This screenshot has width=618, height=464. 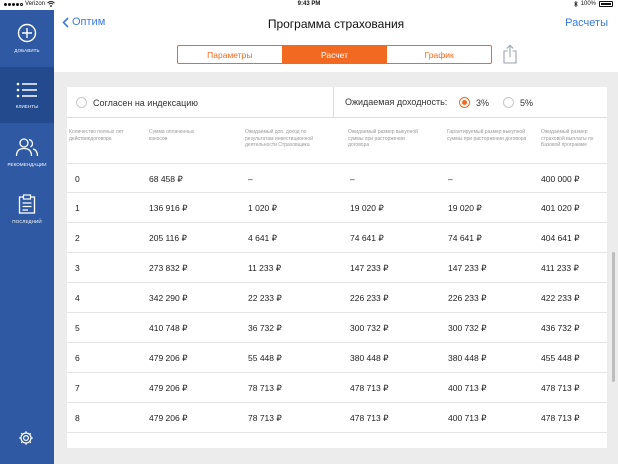 What do you see at coordinates (27, 209) in the screenshot?
I see `sidebar-item-recent: ПОСЛЕДНИЙ` at bounding box center [27, 209].